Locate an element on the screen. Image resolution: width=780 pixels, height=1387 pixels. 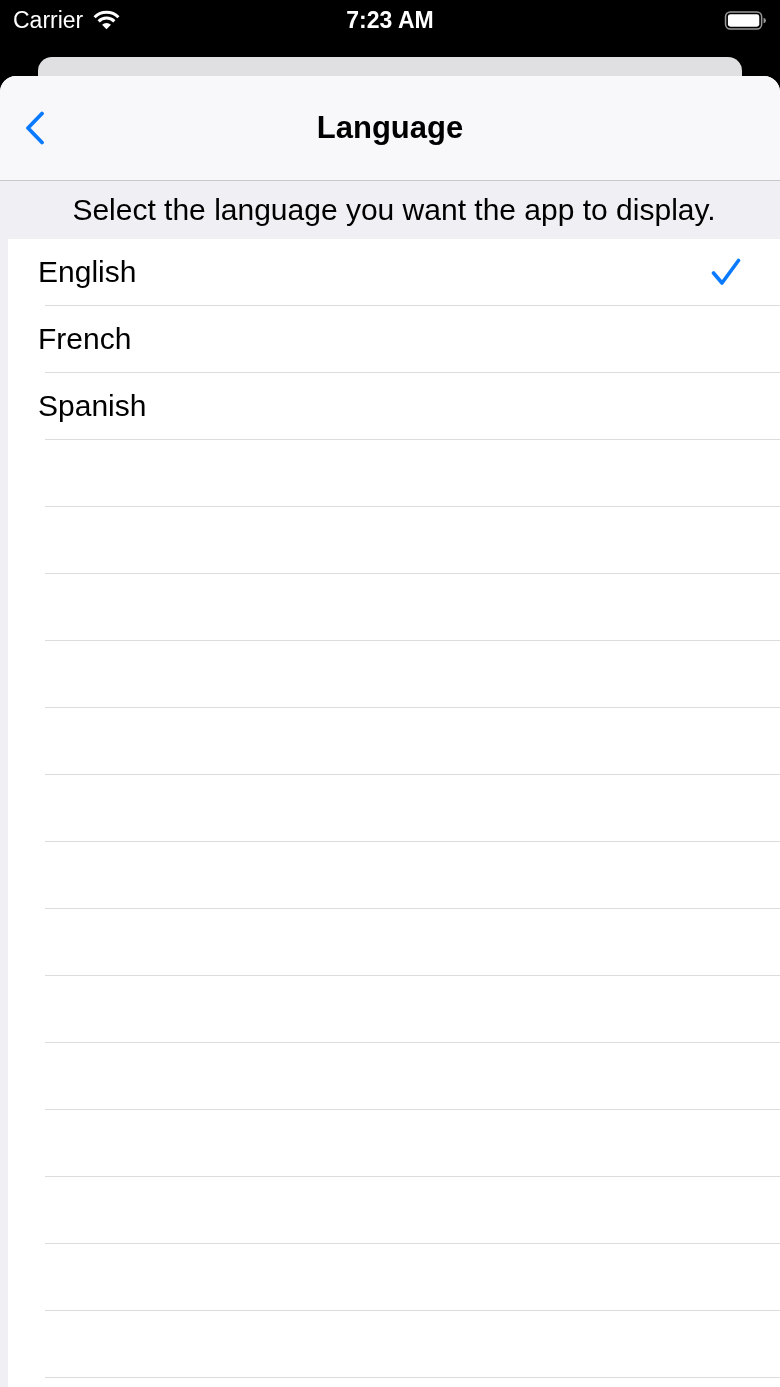
section-header: Select the language you want the app to display. is located at coordinates (394, 210).